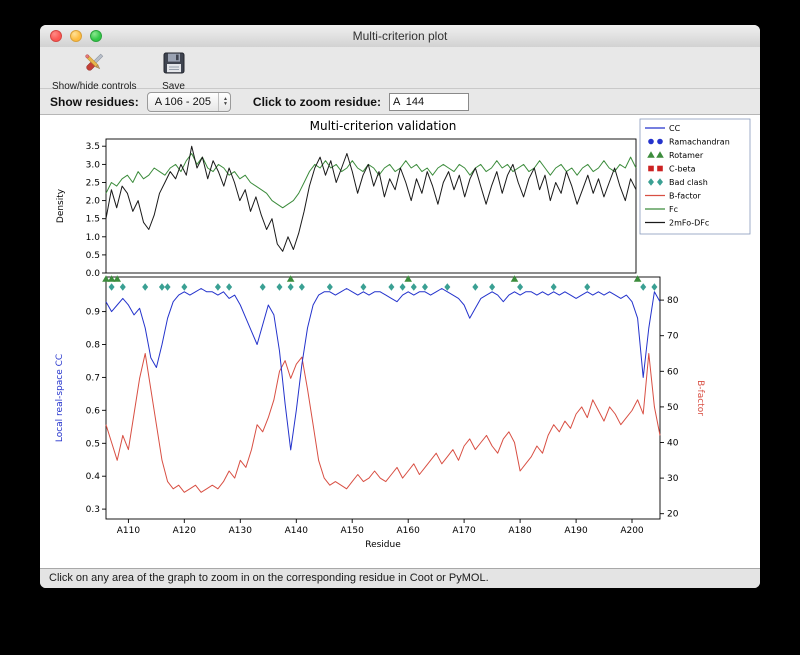  I want to click on svg-text: CC, so click(675, 128).